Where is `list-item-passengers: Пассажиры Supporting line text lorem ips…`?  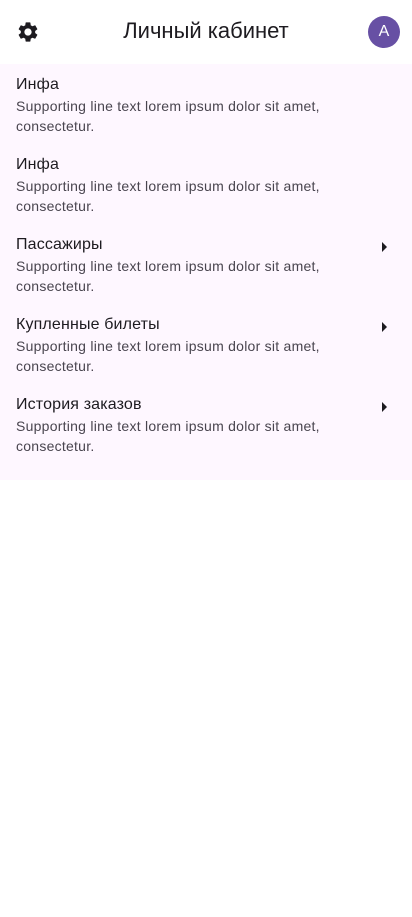
list-item-passengers: Пассажиры Supporting line text lorem ips… is located at coordinates (206, 272).